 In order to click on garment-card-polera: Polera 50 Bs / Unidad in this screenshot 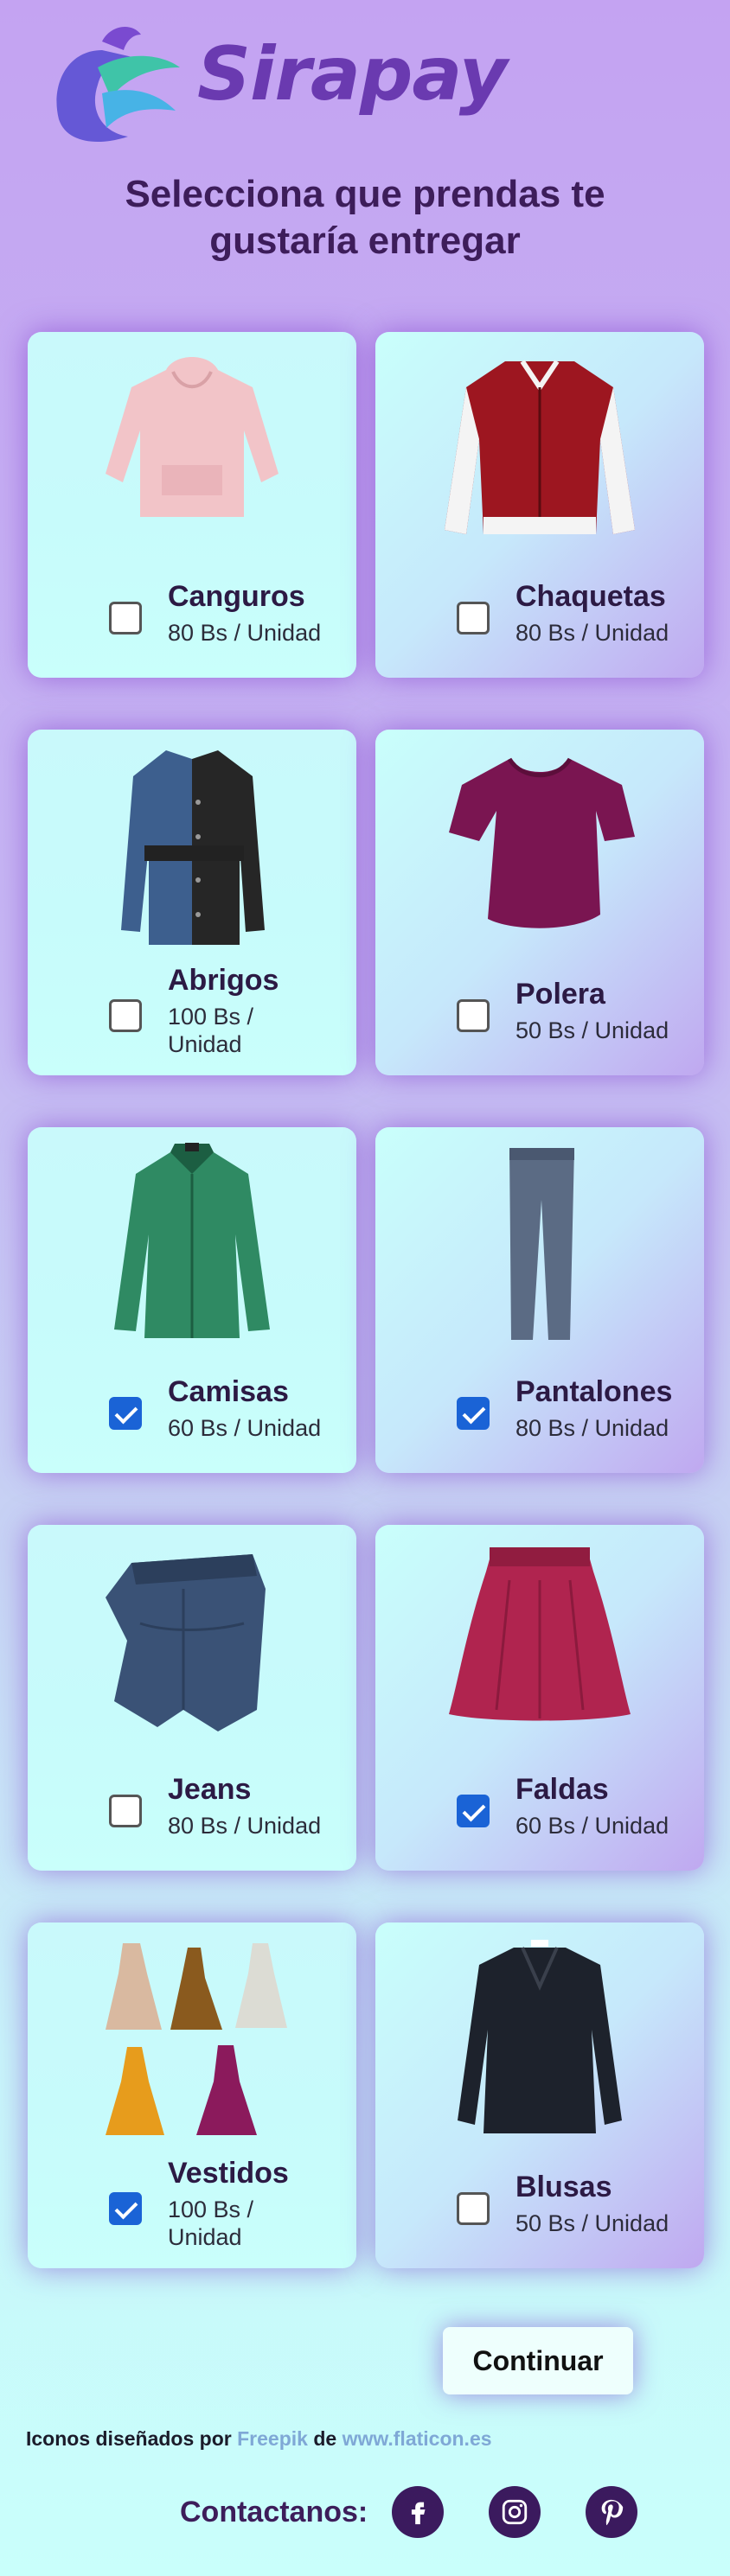, I will do `click(539, 902)`.